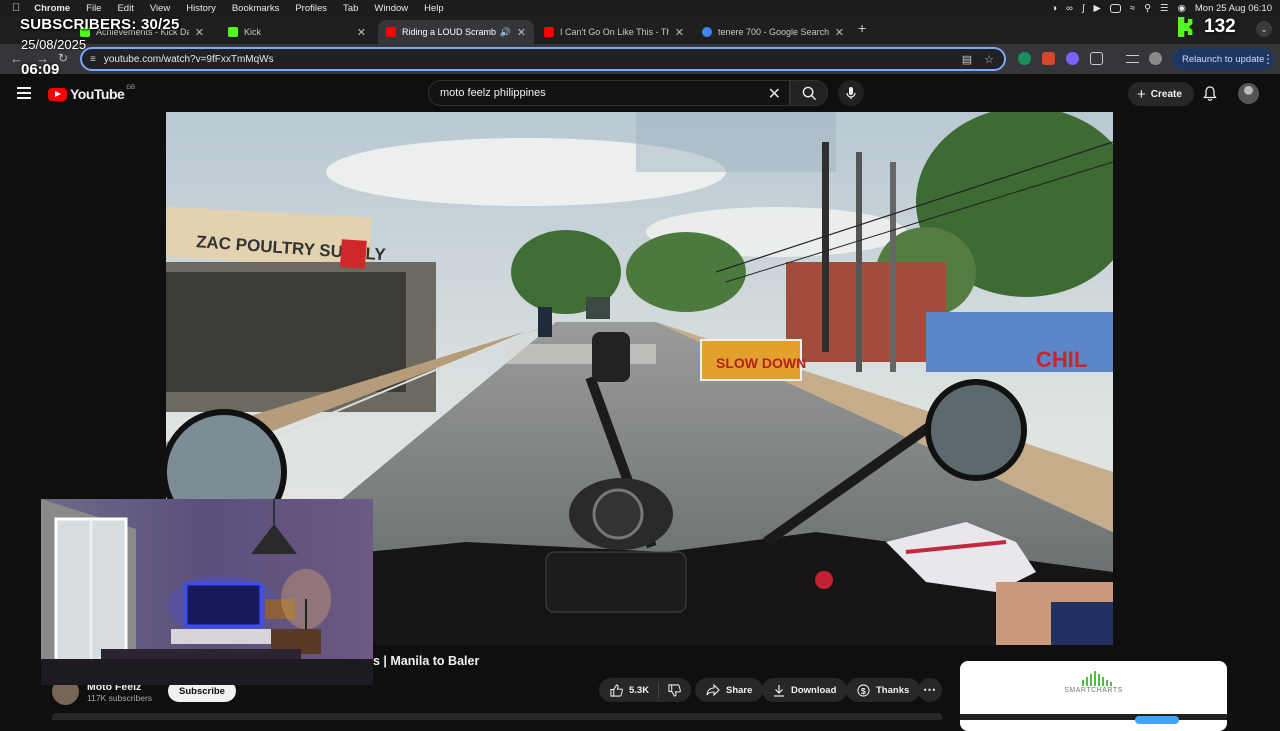 Image resolution: width=1280 pixels, height=731 pixels. I want to click on menubar-clock: Mon 25 Aug 06:10, so click(1233, 8).